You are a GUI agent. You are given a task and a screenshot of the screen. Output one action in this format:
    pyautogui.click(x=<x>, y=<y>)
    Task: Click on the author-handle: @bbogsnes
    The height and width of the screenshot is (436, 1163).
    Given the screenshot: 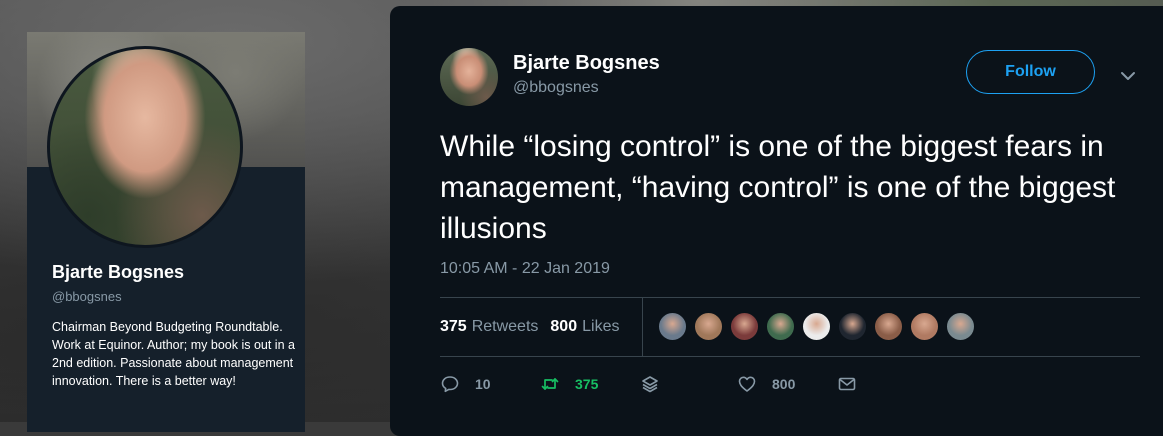 What is the action you would take?
    pyautogui.click(x=556, y=88)
    